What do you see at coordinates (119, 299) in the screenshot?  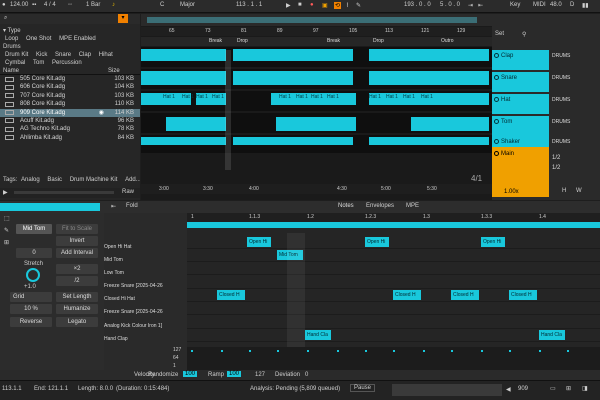 I see `drum-lane-name: Closed Hi Hat` at bounding box center [119, 299].